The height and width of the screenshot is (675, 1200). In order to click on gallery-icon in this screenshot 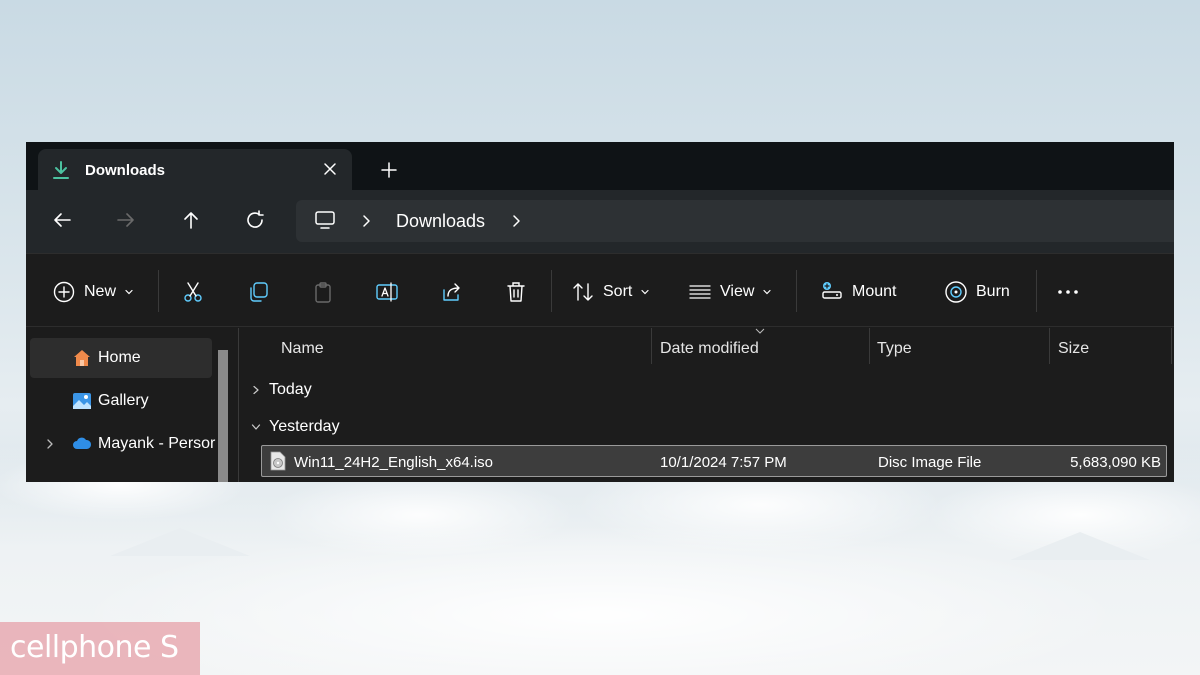, I will do `click(82, 401)`.